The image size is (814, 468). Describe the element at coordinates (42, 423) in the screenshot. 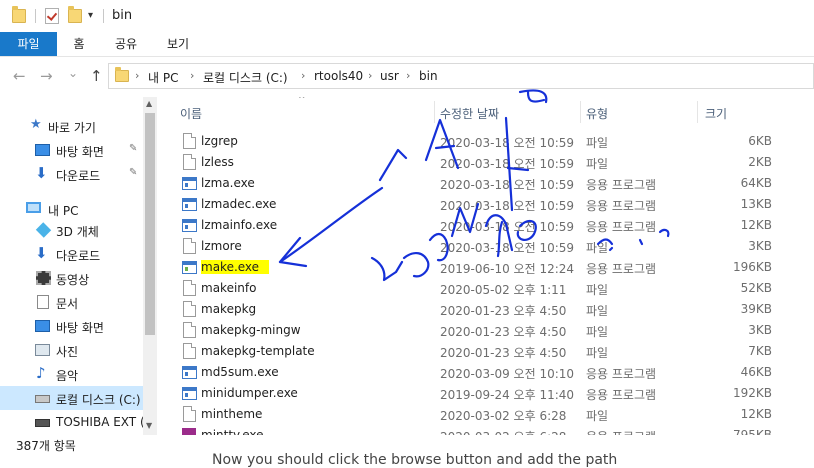

I see `usb-drive-icon` at that location.